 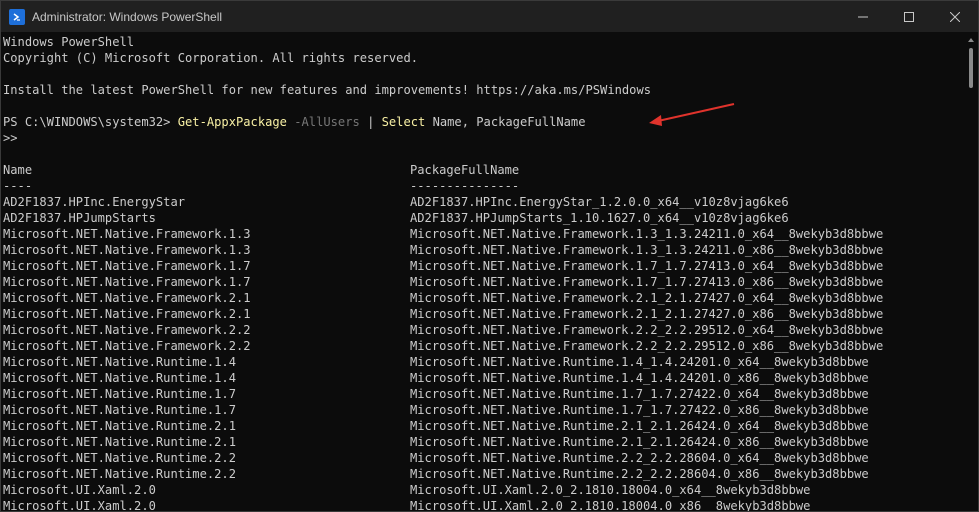 I want to click on prompt-path: PS C:\WINDOWS\system32>, so click(x=90, y=122).